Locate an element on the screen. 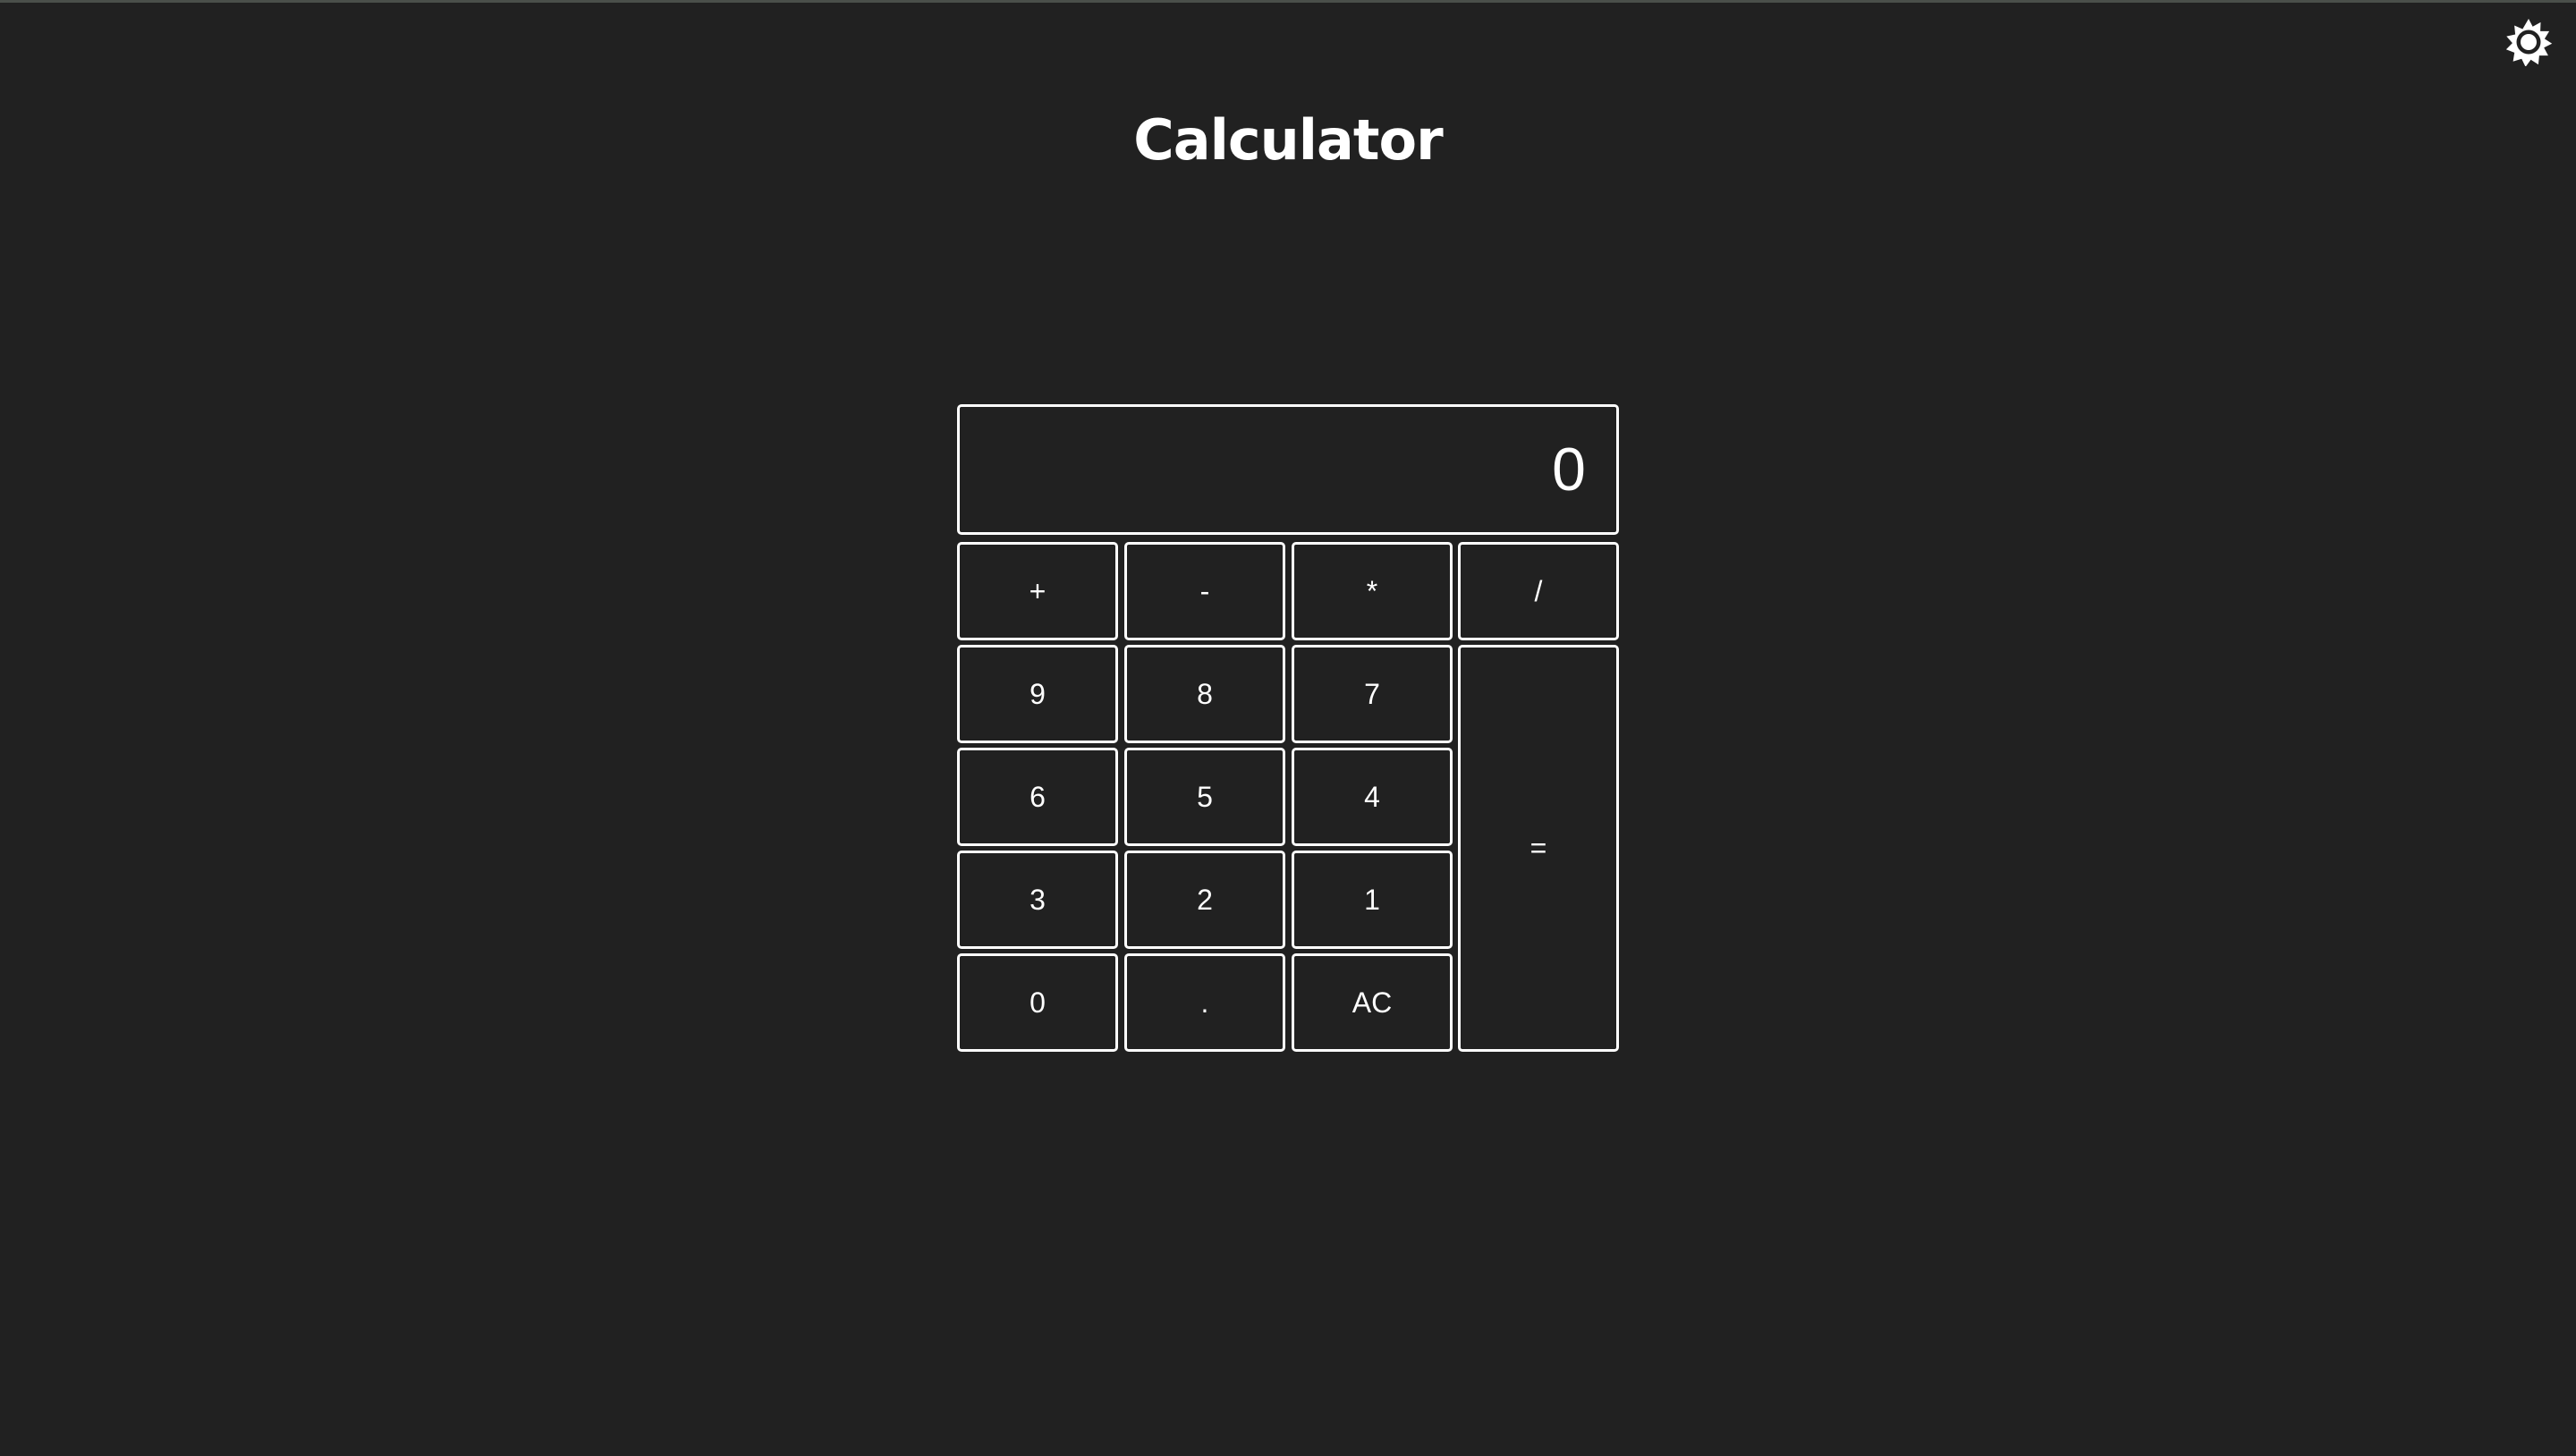  page-title: Calculator is located at coordinates (1288, 140).